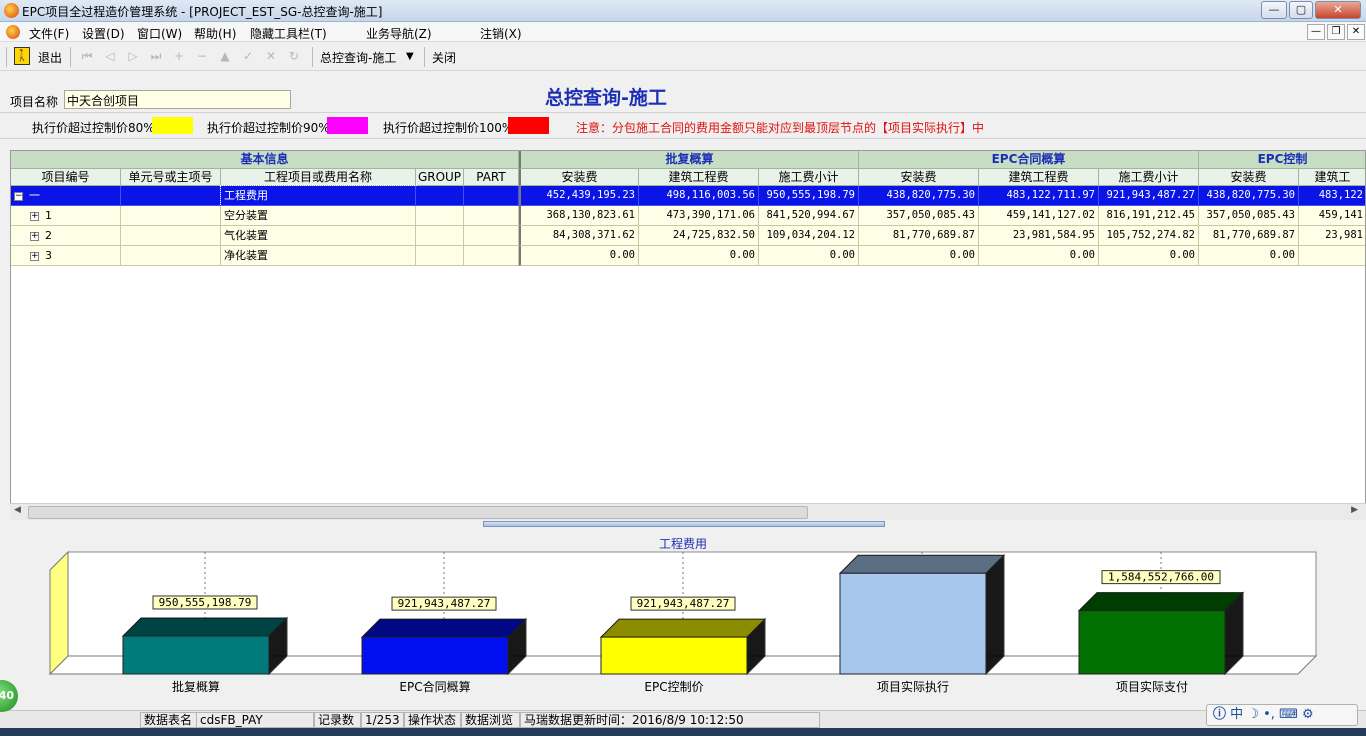 This screenshot has height=736, width=1366. What do you see at coordinates (1332, 196) in the screenshot?
I see `table-cell: 483,122` at bounding box center [1332, 196].